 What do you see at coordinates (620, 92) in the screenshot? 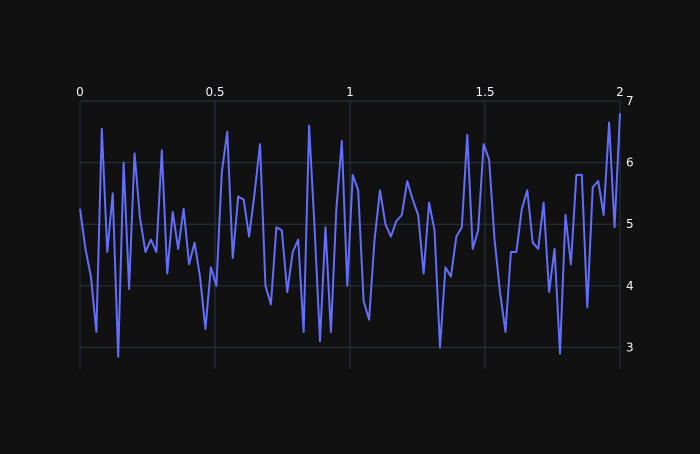
I see `x-tick-label: 2` at bounding box center [620, 92].